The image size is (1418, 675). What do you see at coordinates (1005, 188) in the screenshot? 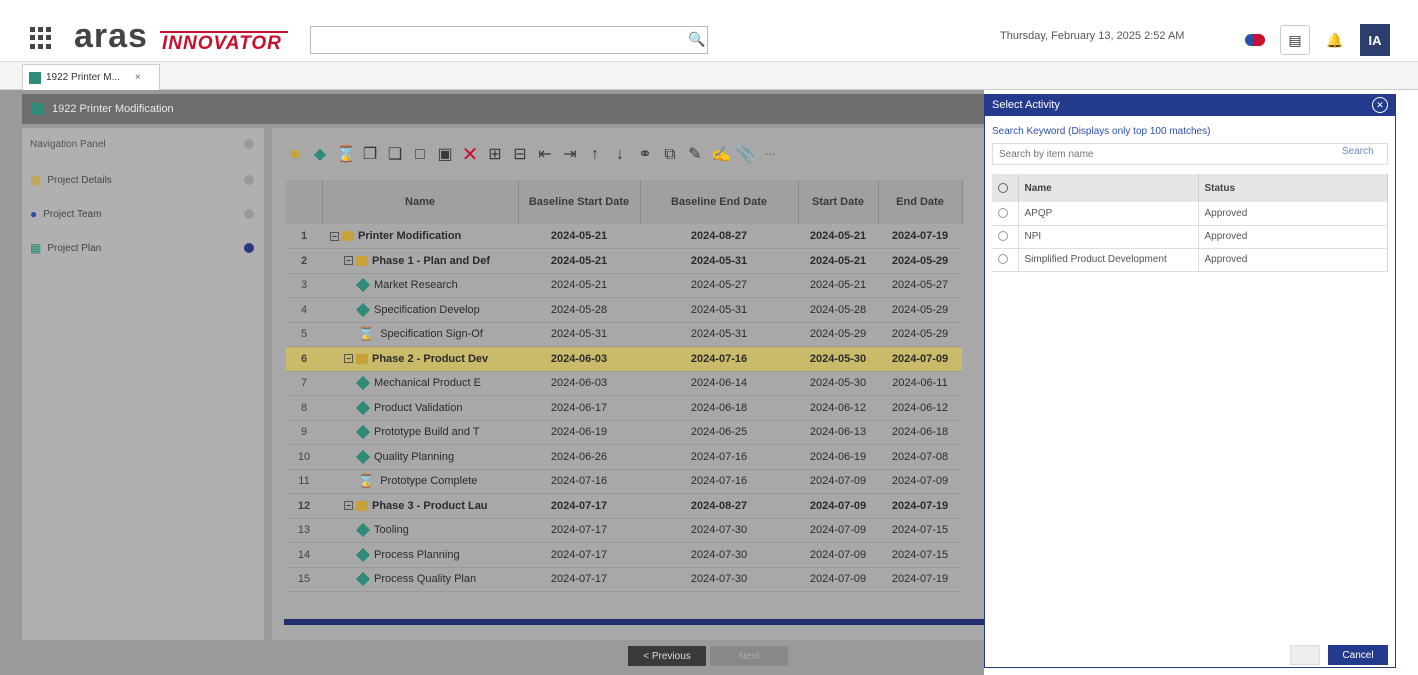
I see `select-all-checkbox` at bounding box center [1005, 188].